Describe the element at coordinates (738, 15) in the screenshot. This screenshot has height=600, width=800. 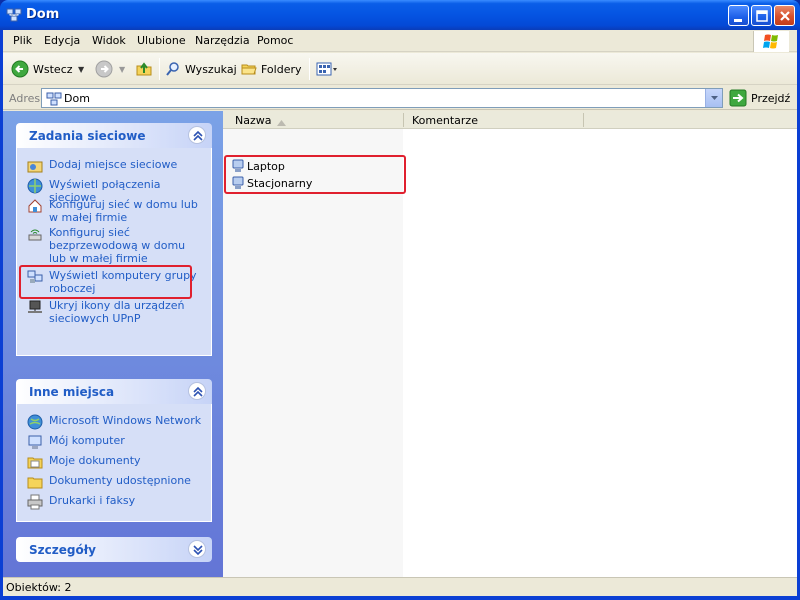
I see `minimize-button` at that location.